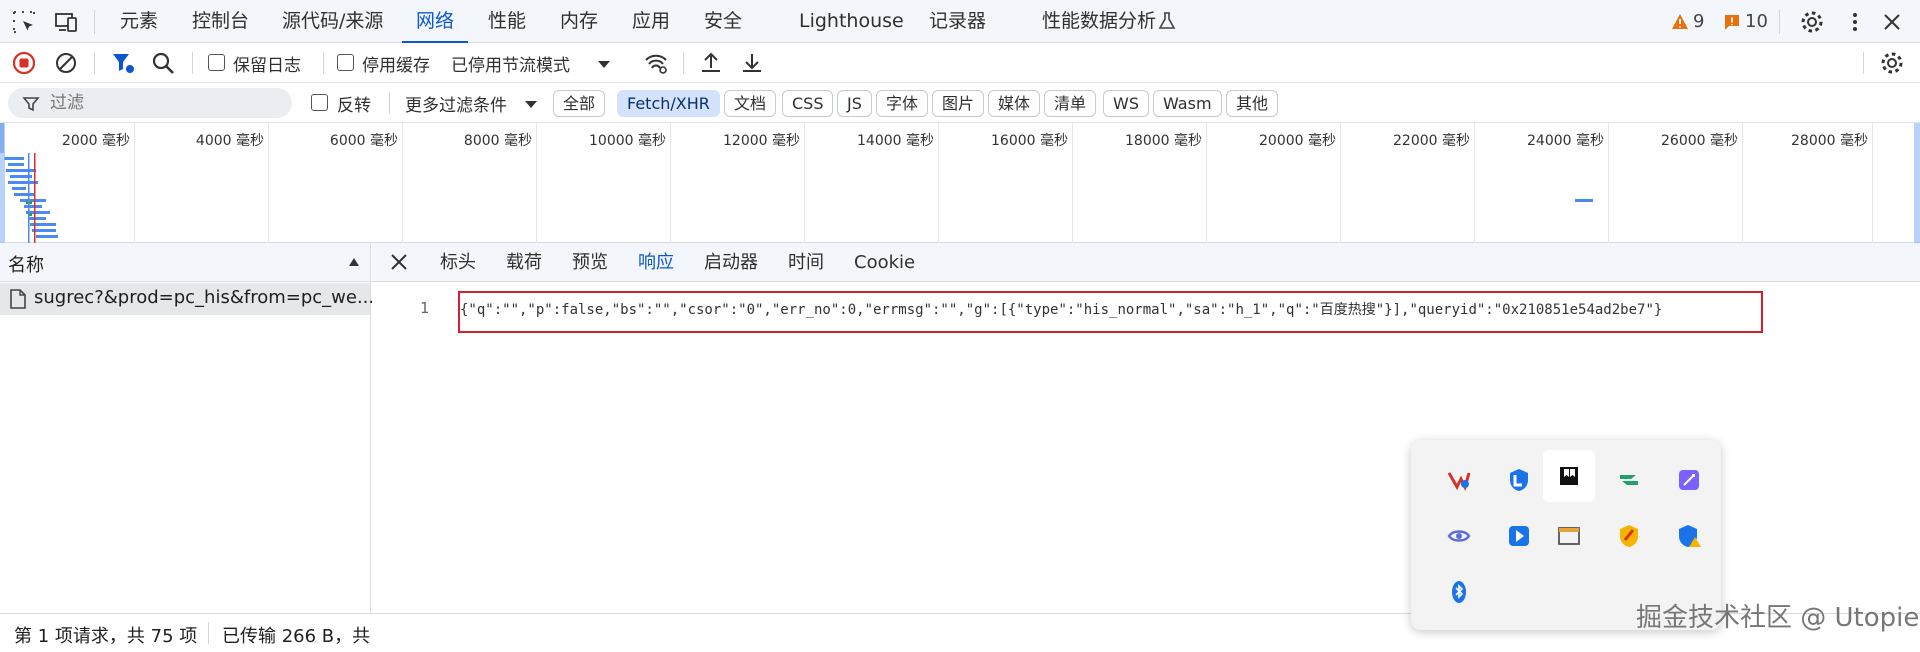 The image size is (1920, 652). What do you see at coordinates (1812, 22) in the screenshot?
I see `settings-gear-icon` at bounding box center [1812, 22].